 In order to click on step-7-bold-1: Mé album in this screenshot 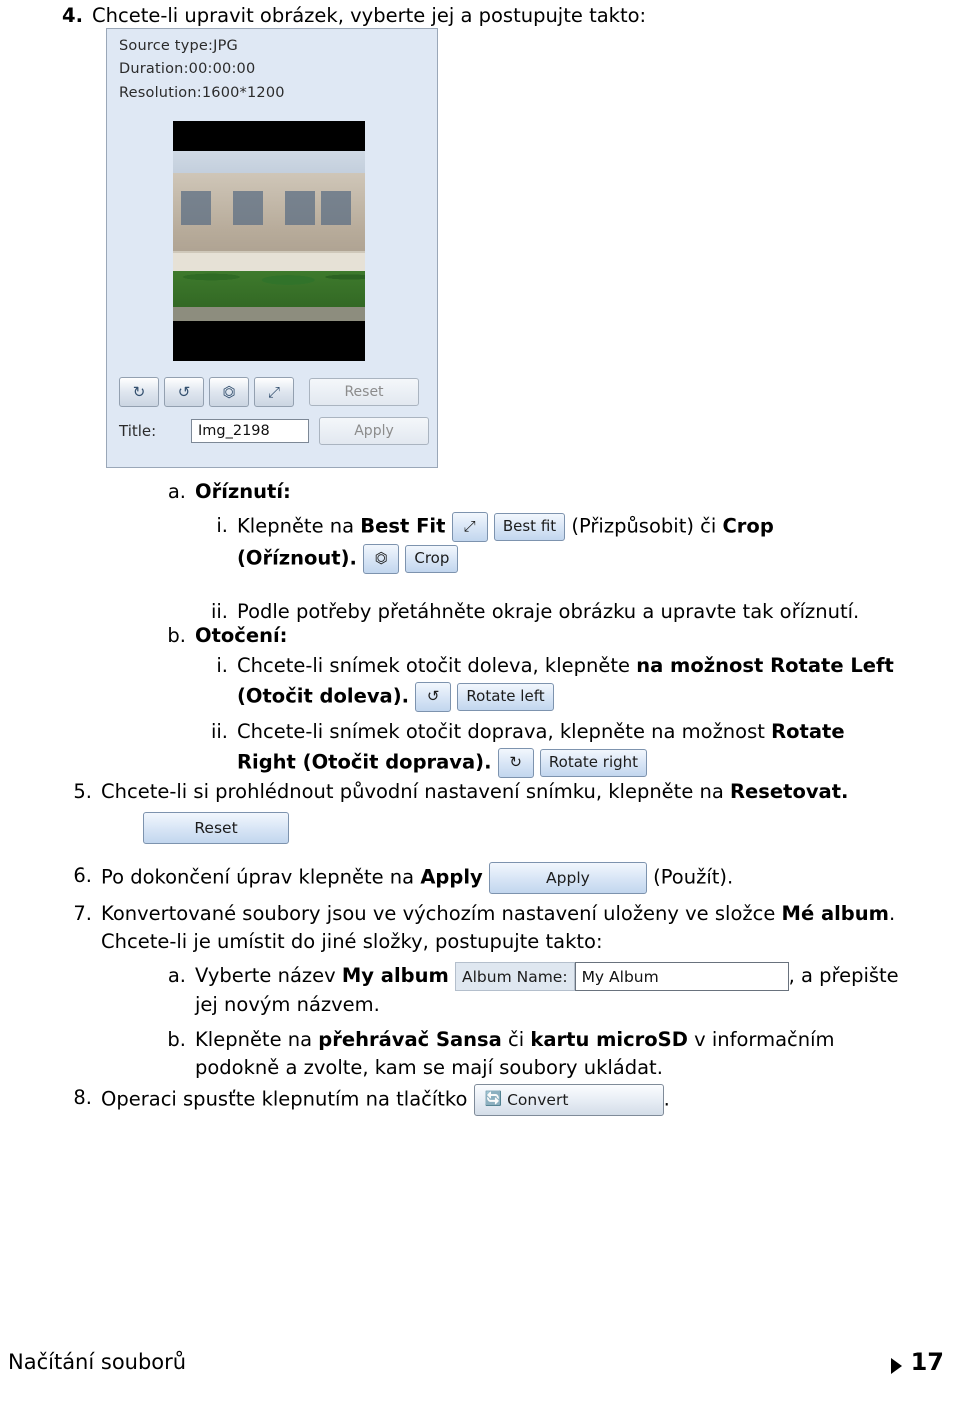, I will do `click(835, 913)`.